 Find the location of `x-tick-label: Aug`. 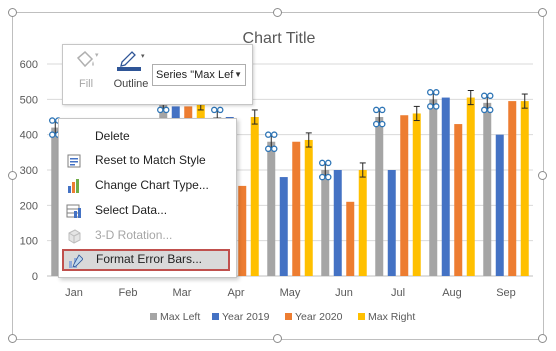

x-tick-label: Aug is located at coordinates (452, 293).